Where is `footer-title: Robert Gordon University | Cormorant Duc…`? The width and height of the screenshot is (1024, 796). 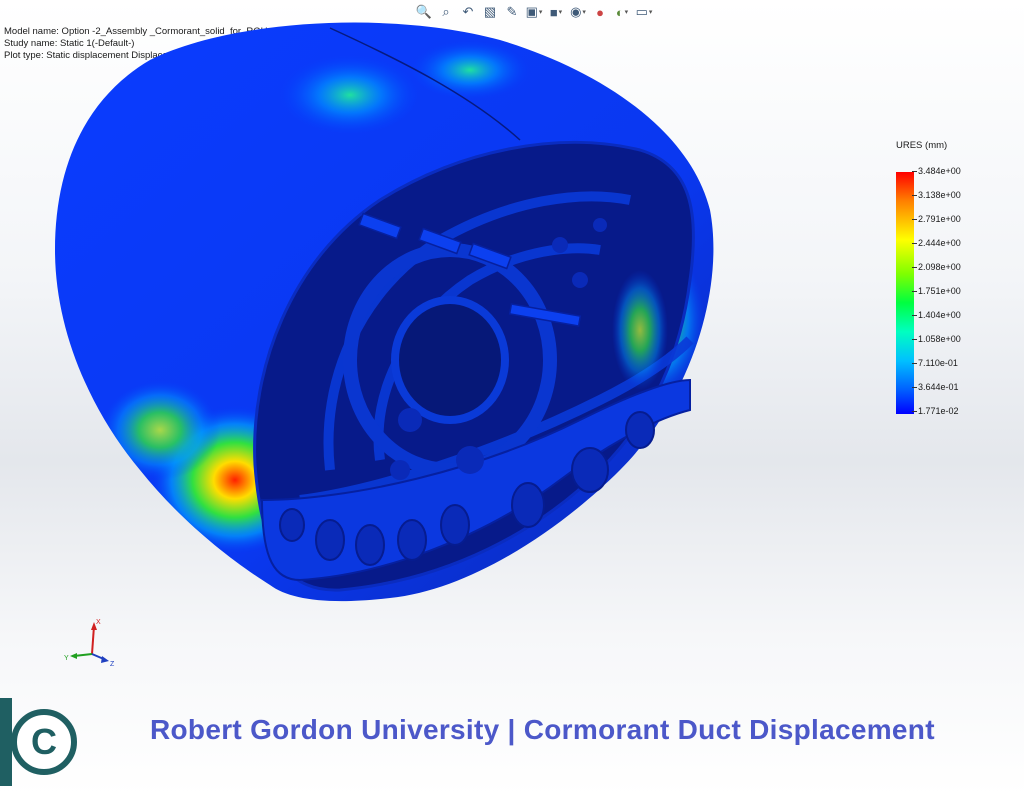 footer-title: Robert Gordon University | Cormorant Duc… is located at coordinates (542, 729).